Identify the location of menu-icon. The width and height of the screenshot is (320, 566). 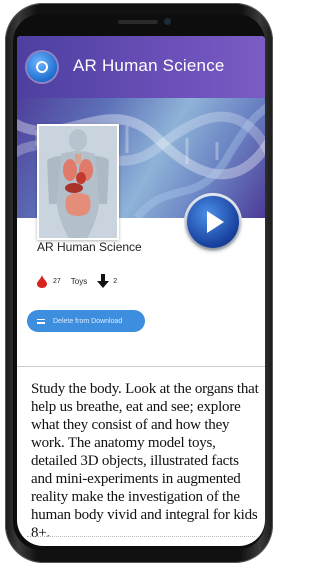
(41, 321).